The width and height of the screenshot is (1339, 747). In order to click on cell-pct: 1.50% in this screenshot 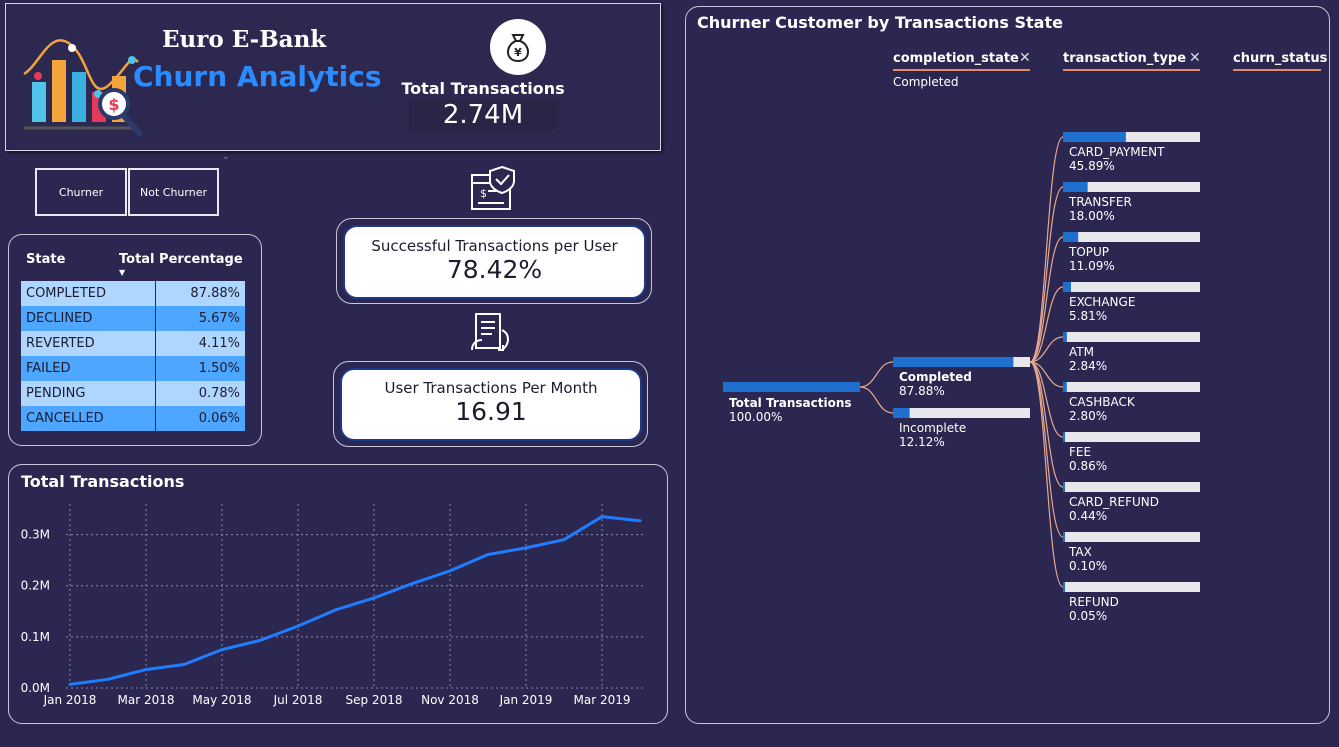, I will do `click(200, 368)`.